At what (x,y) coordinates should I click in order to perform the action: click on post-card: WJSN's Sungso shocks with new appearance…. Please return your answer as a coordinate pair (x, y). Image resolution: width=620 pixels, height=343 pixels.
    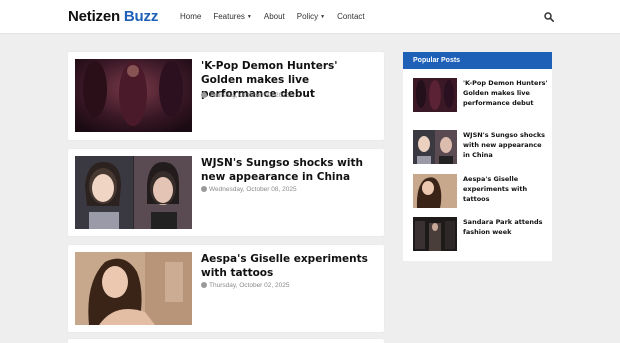
    Looking at the image, I should click on (226, 192).